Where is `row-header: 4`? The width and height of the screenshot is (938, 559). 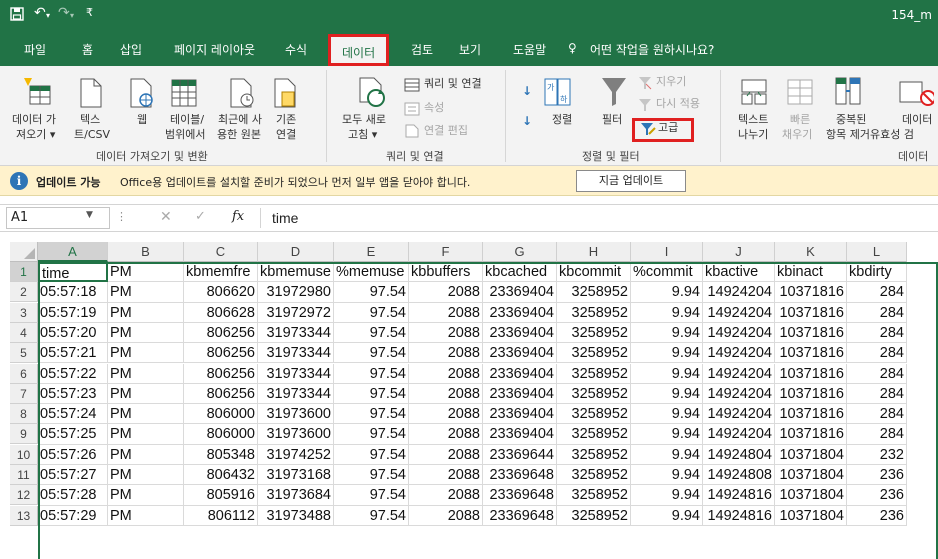 row-header: 4 is located at coordinates (24, 332).